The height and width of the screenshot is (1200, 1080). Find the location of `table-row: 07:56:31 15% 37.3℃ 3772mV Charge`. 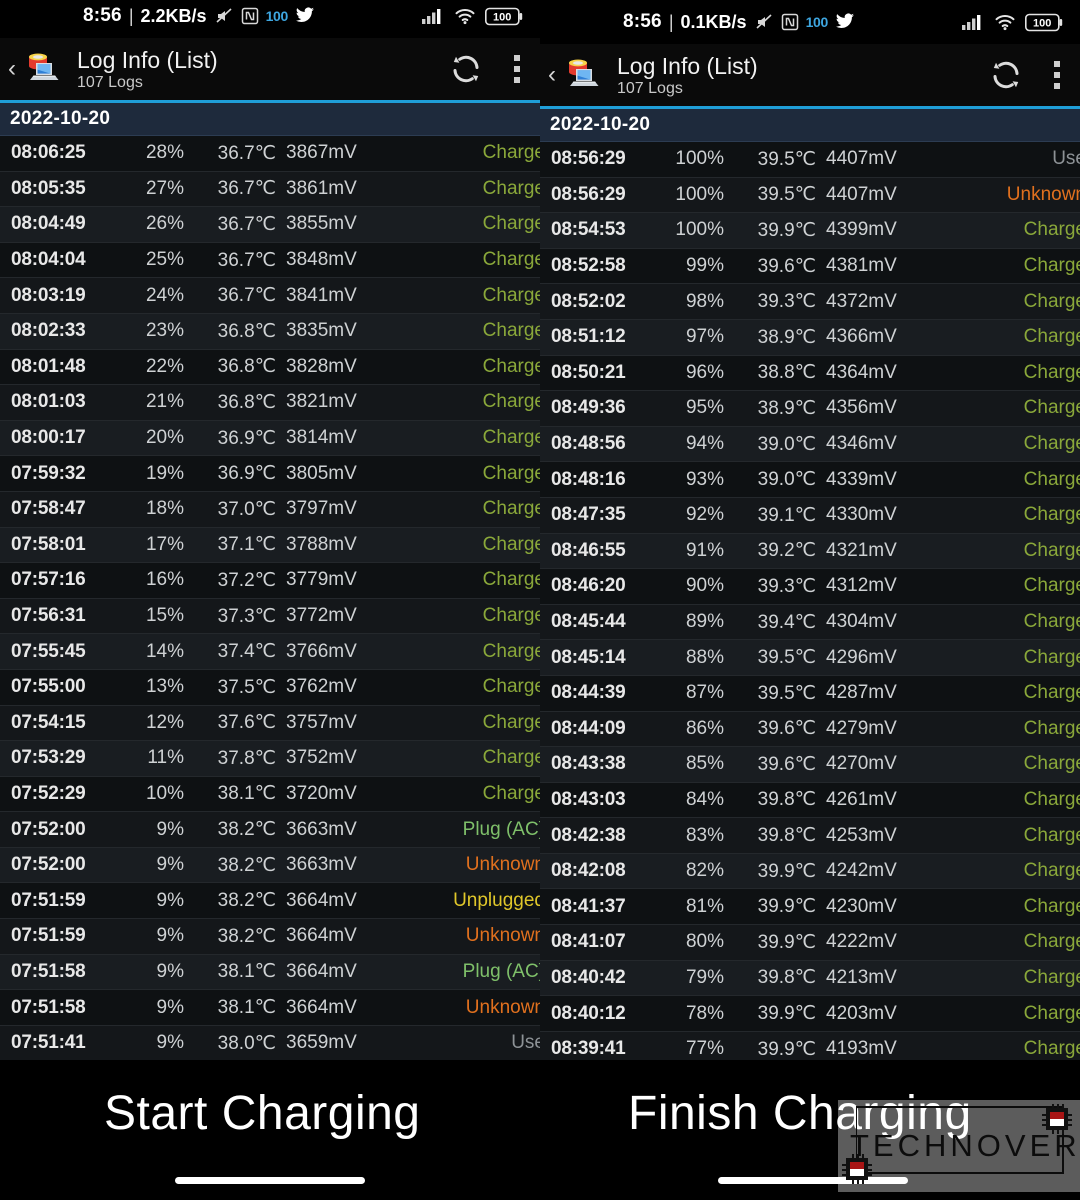

table-row: 07:56:31 15% 37.3℃ 3772mV Charge is located at coordinates (270, 617).